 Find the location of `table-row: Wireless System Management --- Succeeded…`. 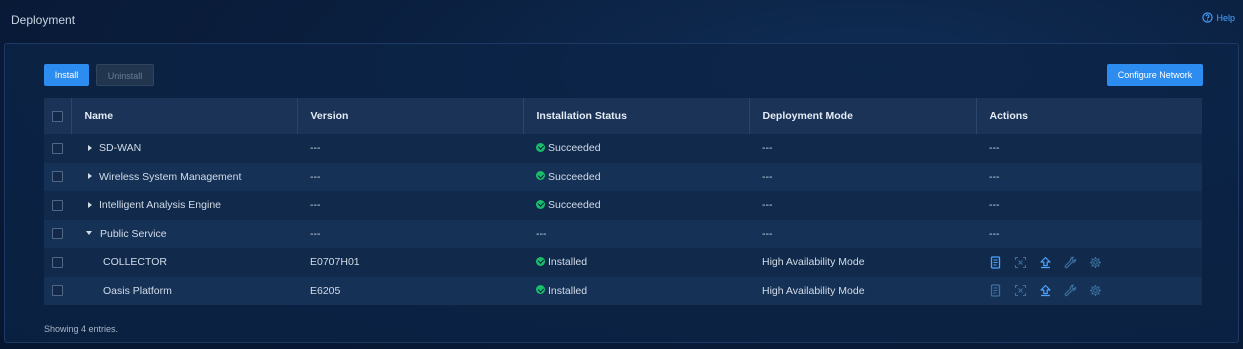

table-row: Wireless System Management --- Succeeded… is located at coordinates (623, 176).